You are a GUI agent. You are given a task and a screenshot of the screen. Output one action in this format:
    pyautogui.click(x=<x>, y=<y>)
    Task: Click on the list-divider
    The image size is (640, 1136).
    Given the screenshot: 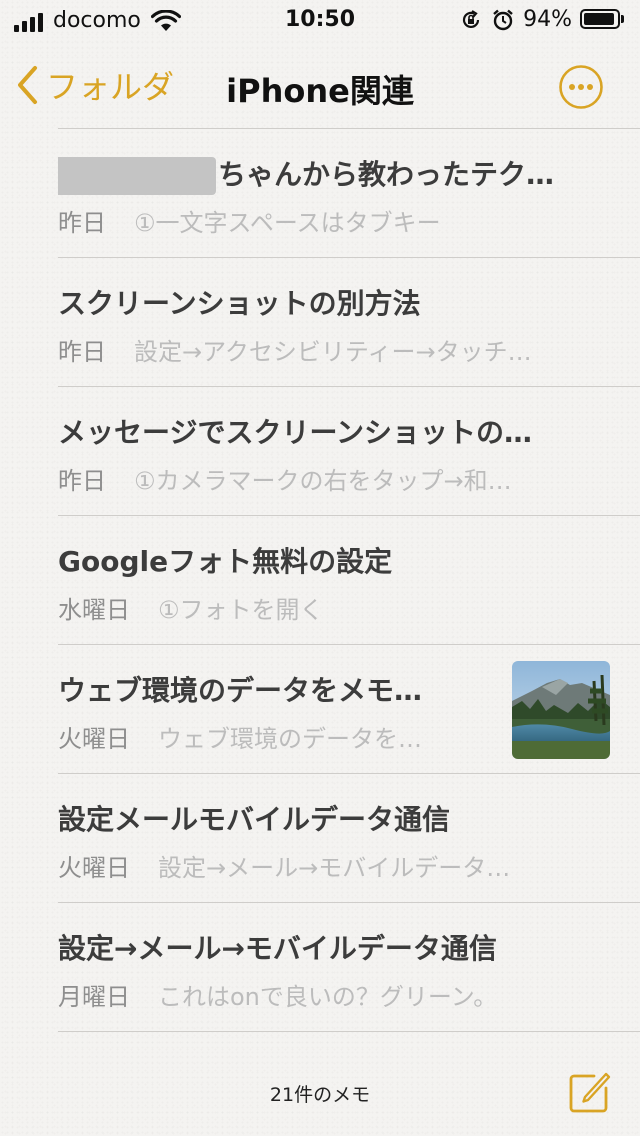 What is the action you would take?
    pyautogui.click(x=349, y=1031)
    